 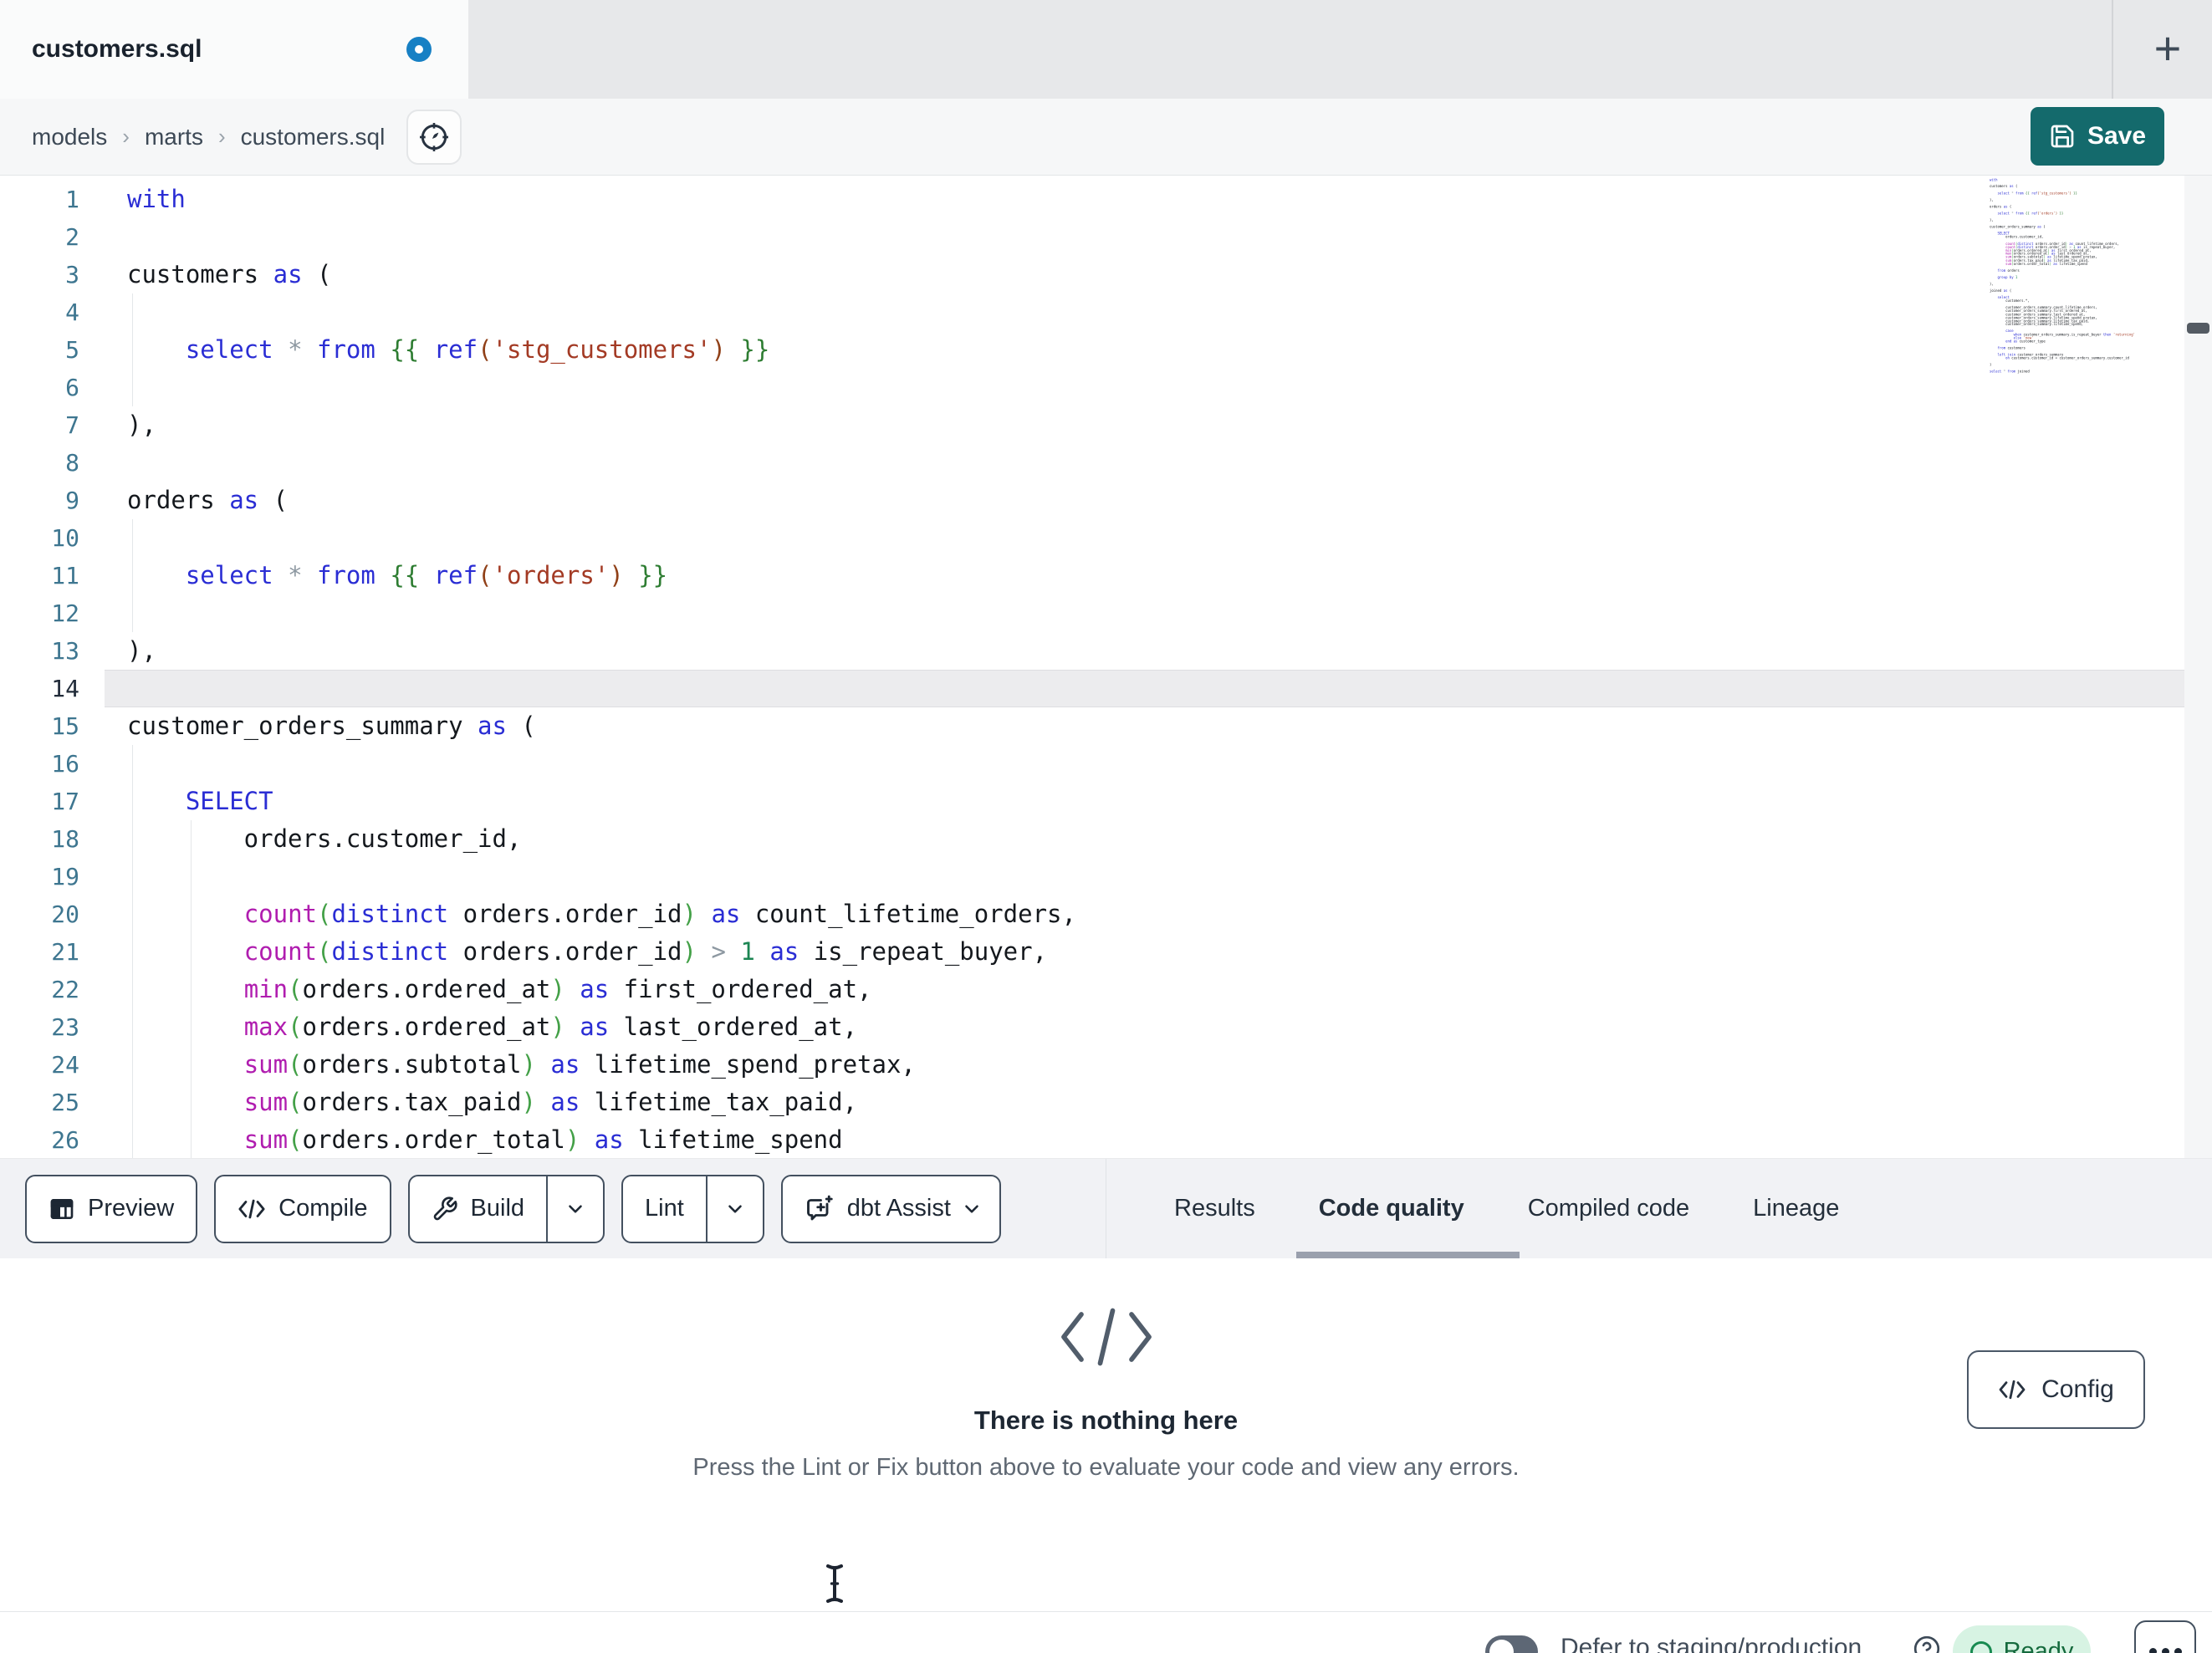 I want to click on breadcrumb-bar: models › marts › customers.sql Save, so click(x=1106, y=137).